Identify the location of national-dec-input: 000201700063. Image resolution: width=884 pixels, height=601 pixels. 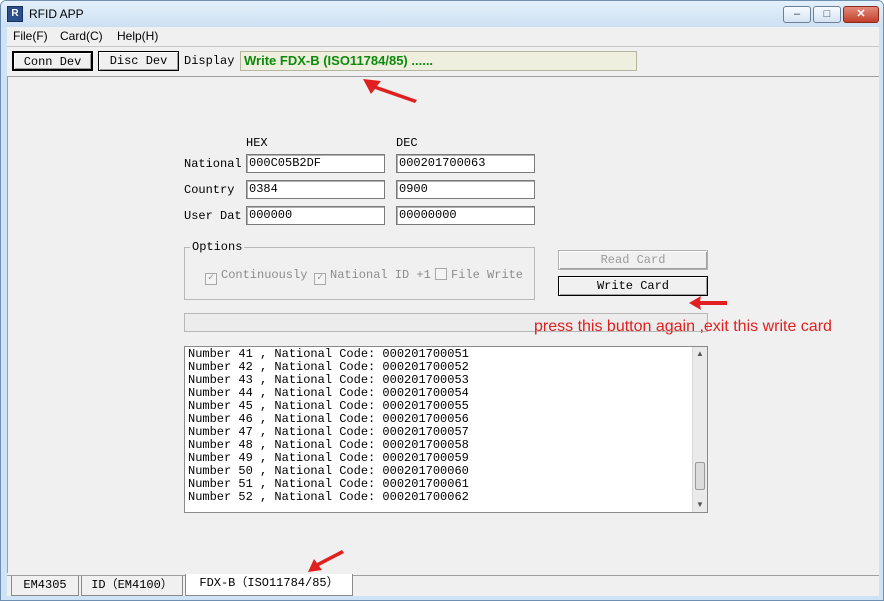
(465, 163).